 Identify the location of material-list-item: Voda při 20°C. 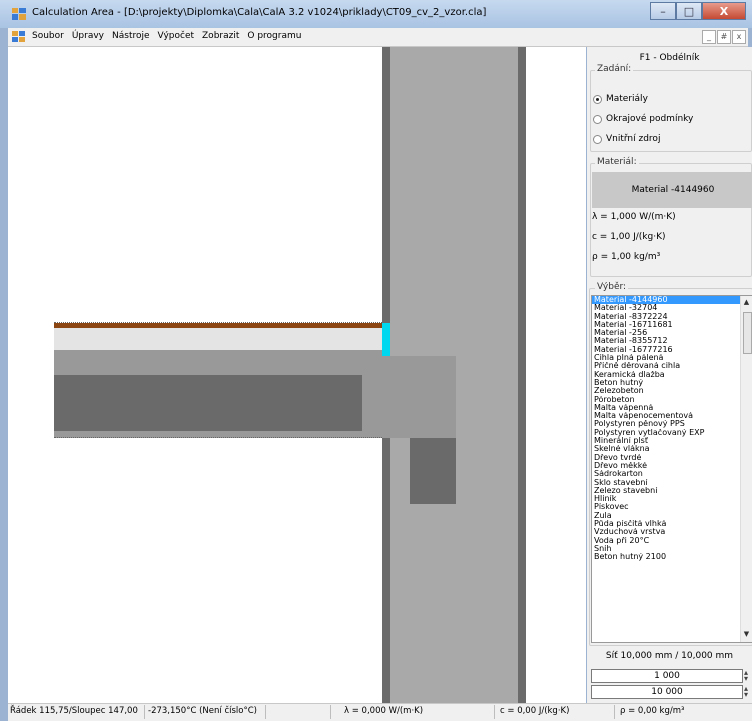
(666, 541).